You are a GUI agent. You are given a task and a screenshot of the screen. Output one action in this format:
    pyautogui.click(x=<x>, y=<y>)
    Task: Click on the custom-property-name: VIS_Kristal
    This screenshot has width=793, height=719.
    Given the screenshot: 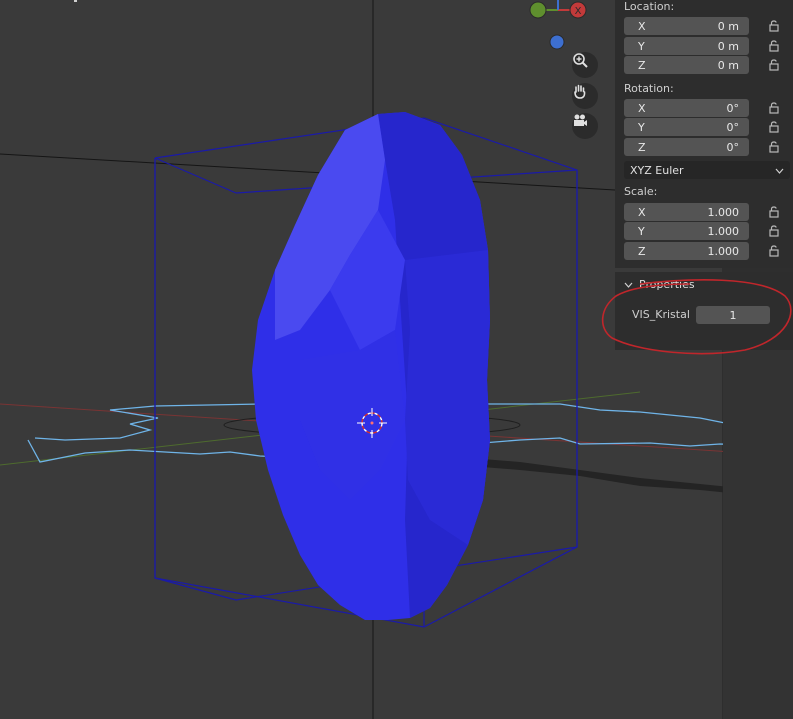 What is the action you would take?
    pyautogui.click(x=661, y=314)
    